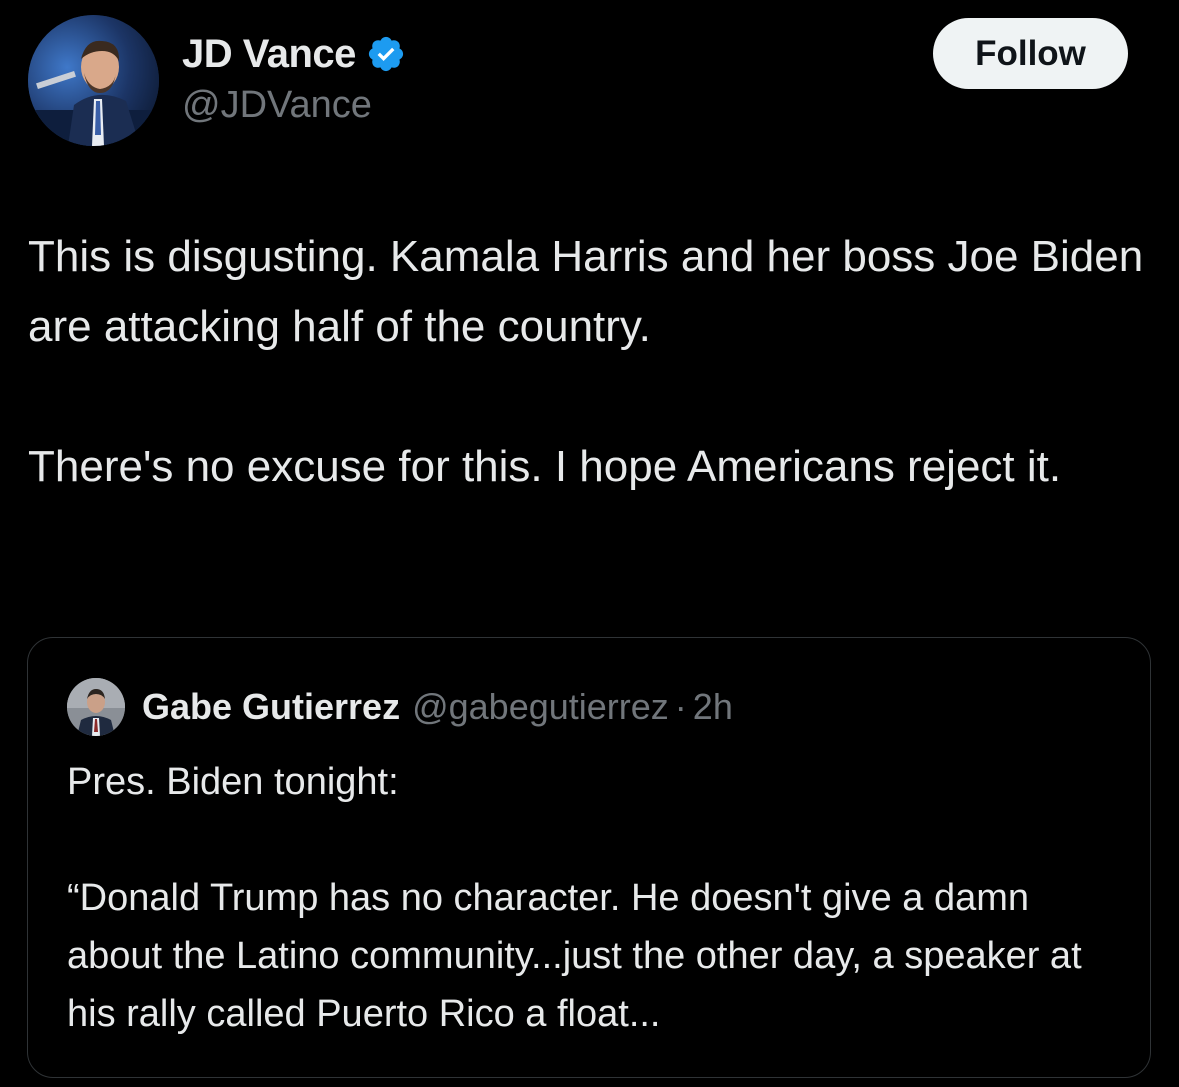  I want to click on verified-badge-icon, so click(386, 54).